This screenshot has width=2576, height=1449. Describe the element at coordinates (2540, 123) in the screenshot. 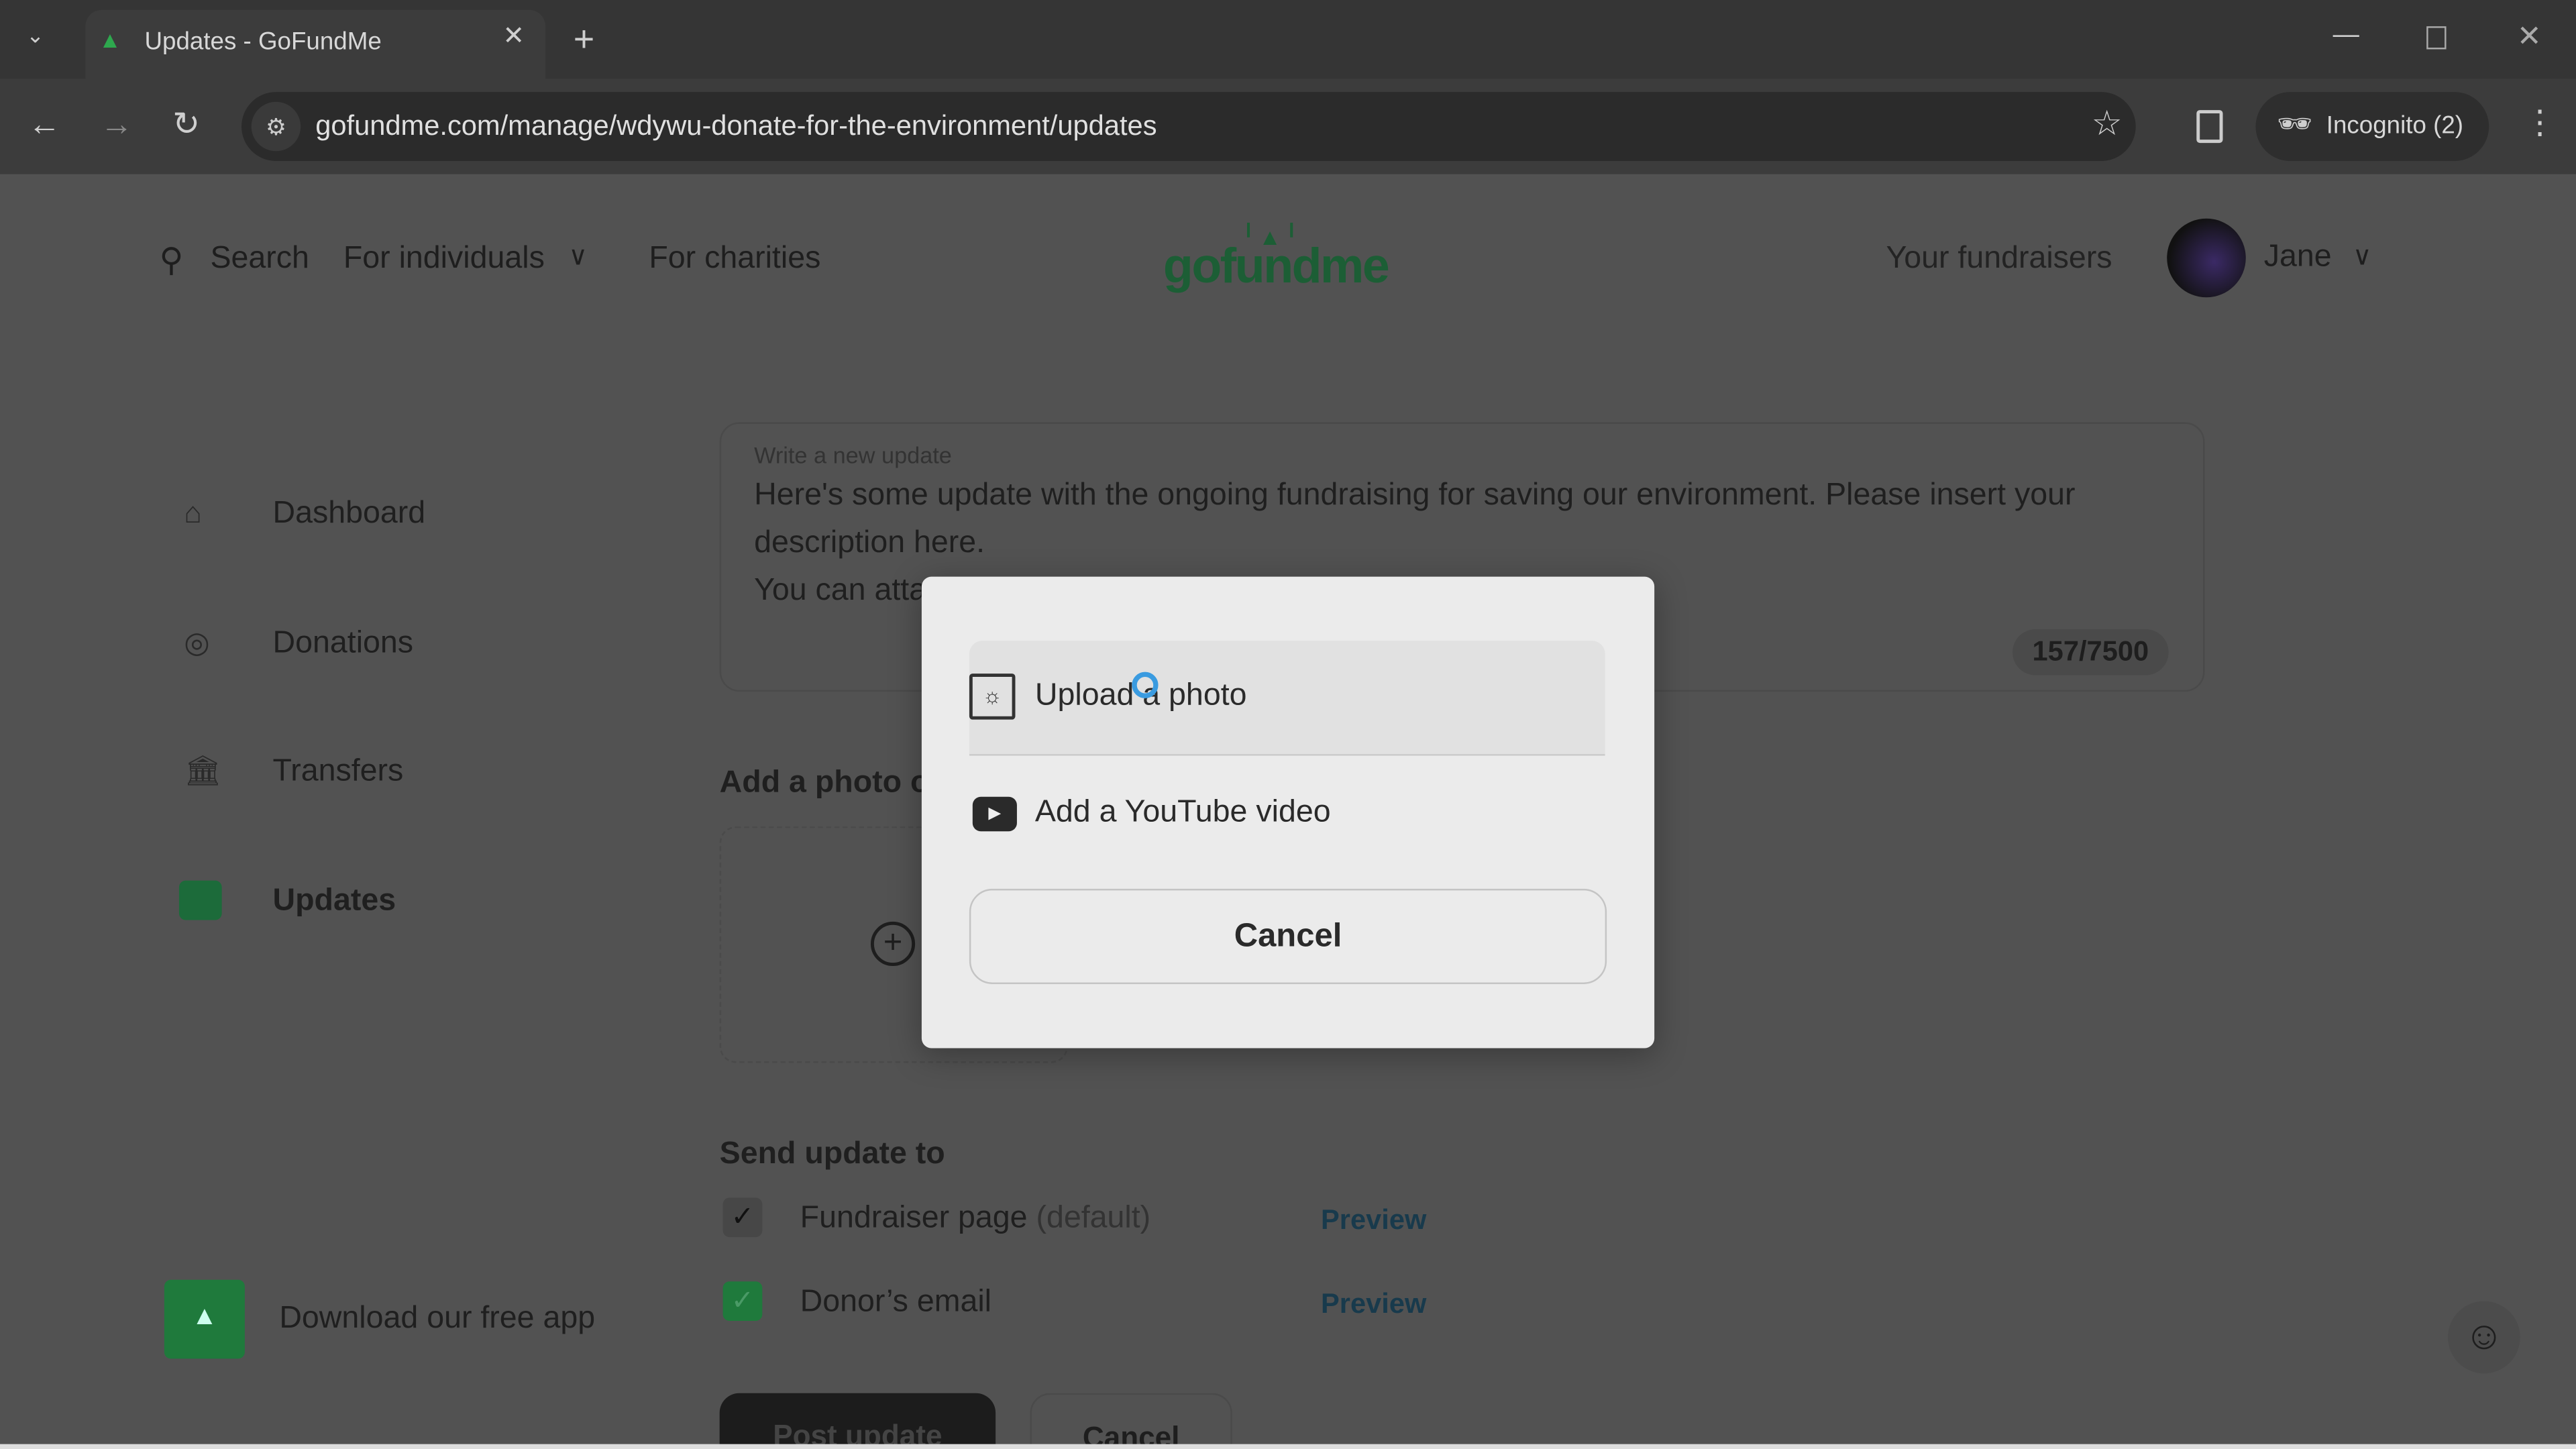

I see `menu-kebab-icon: ⋮` at that location.